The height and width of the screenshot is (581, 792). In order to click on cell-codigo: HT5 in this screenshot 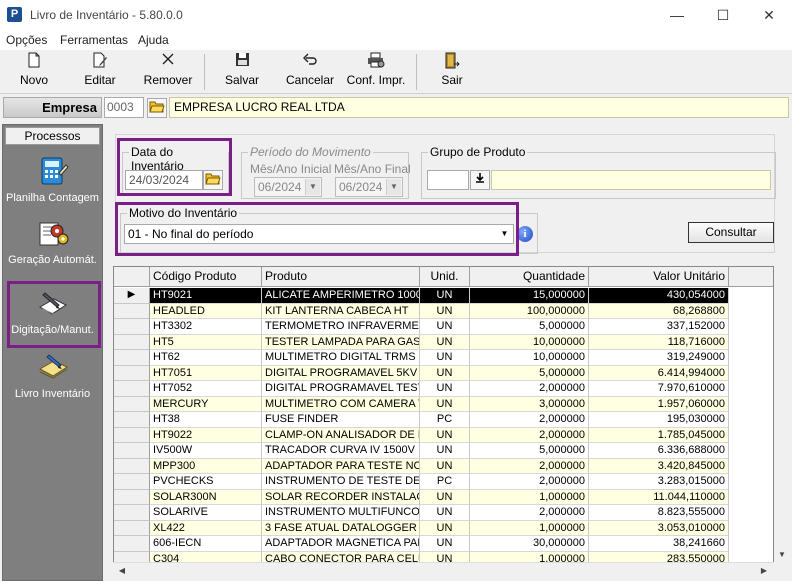, I will do `click(206, 342)`.